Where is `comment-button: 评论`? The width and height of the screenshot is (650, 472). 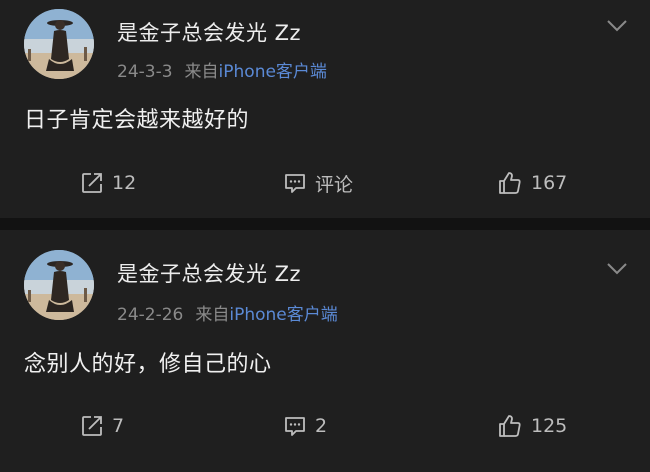
comment-button: 评论 is located at coordinates (318, 183).